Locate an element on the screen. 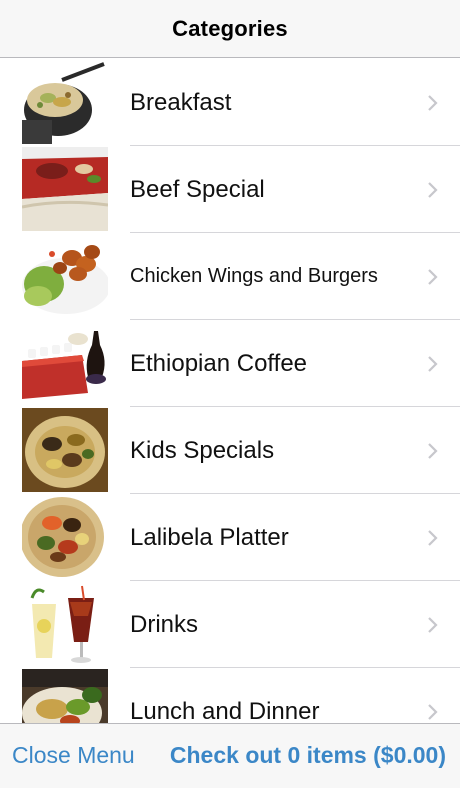  category-label: Lalibela Platter is located at coordinates (209, 537).